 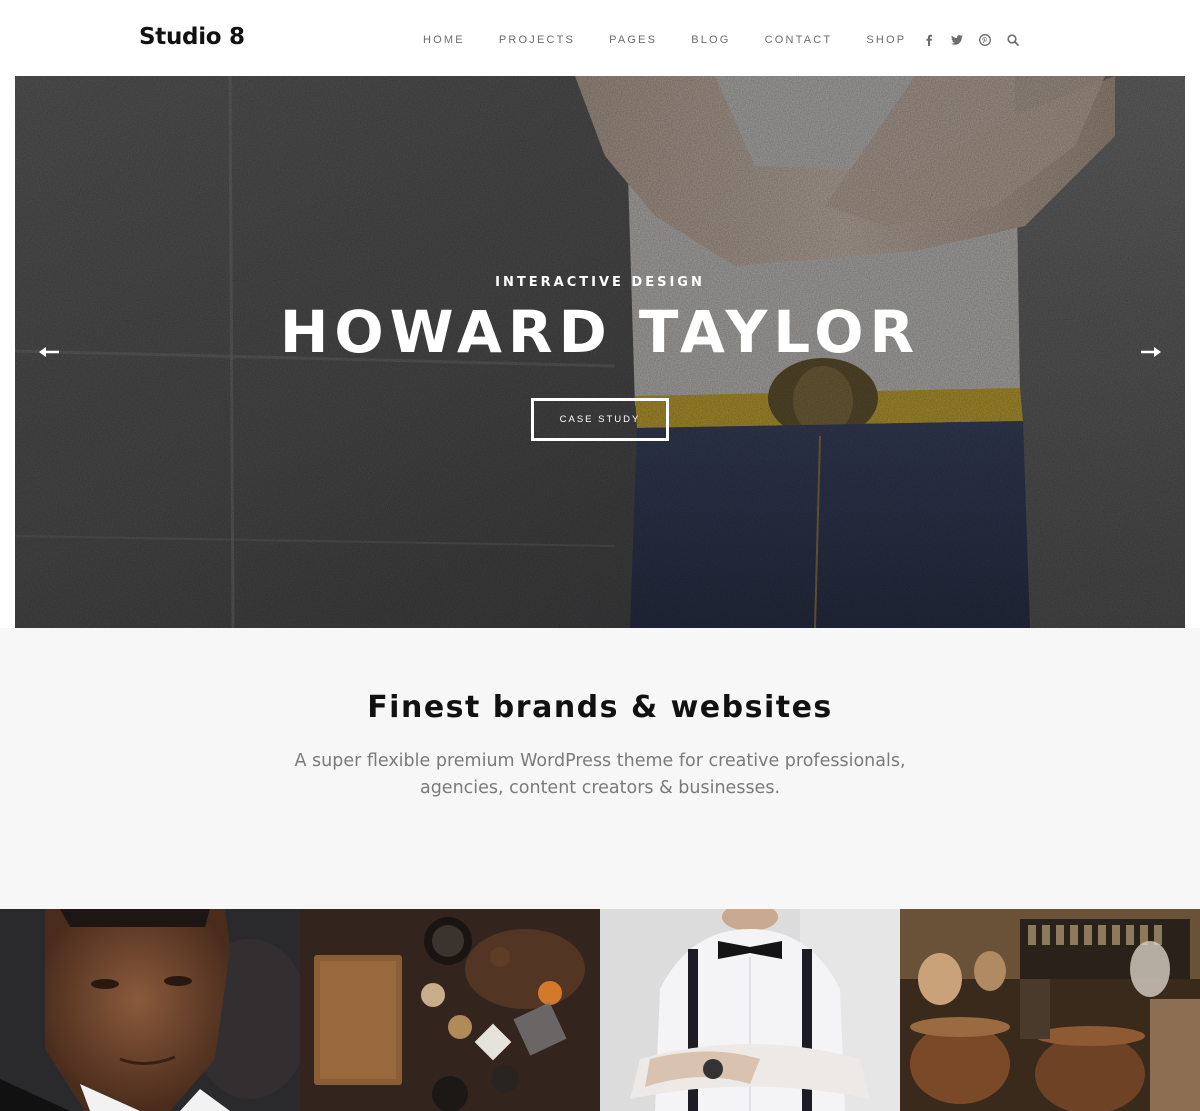 I want to click on portrait-photo, so click(x=150, y=1010).